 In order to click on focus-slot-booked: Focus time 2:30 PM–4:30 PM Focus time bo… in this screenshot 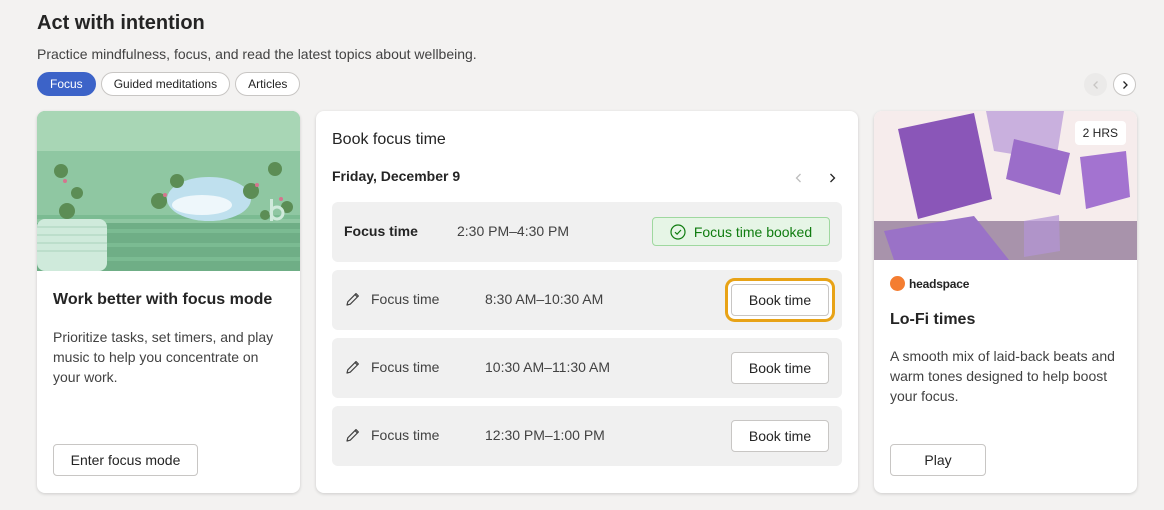, I will do `click(587, 232)`.